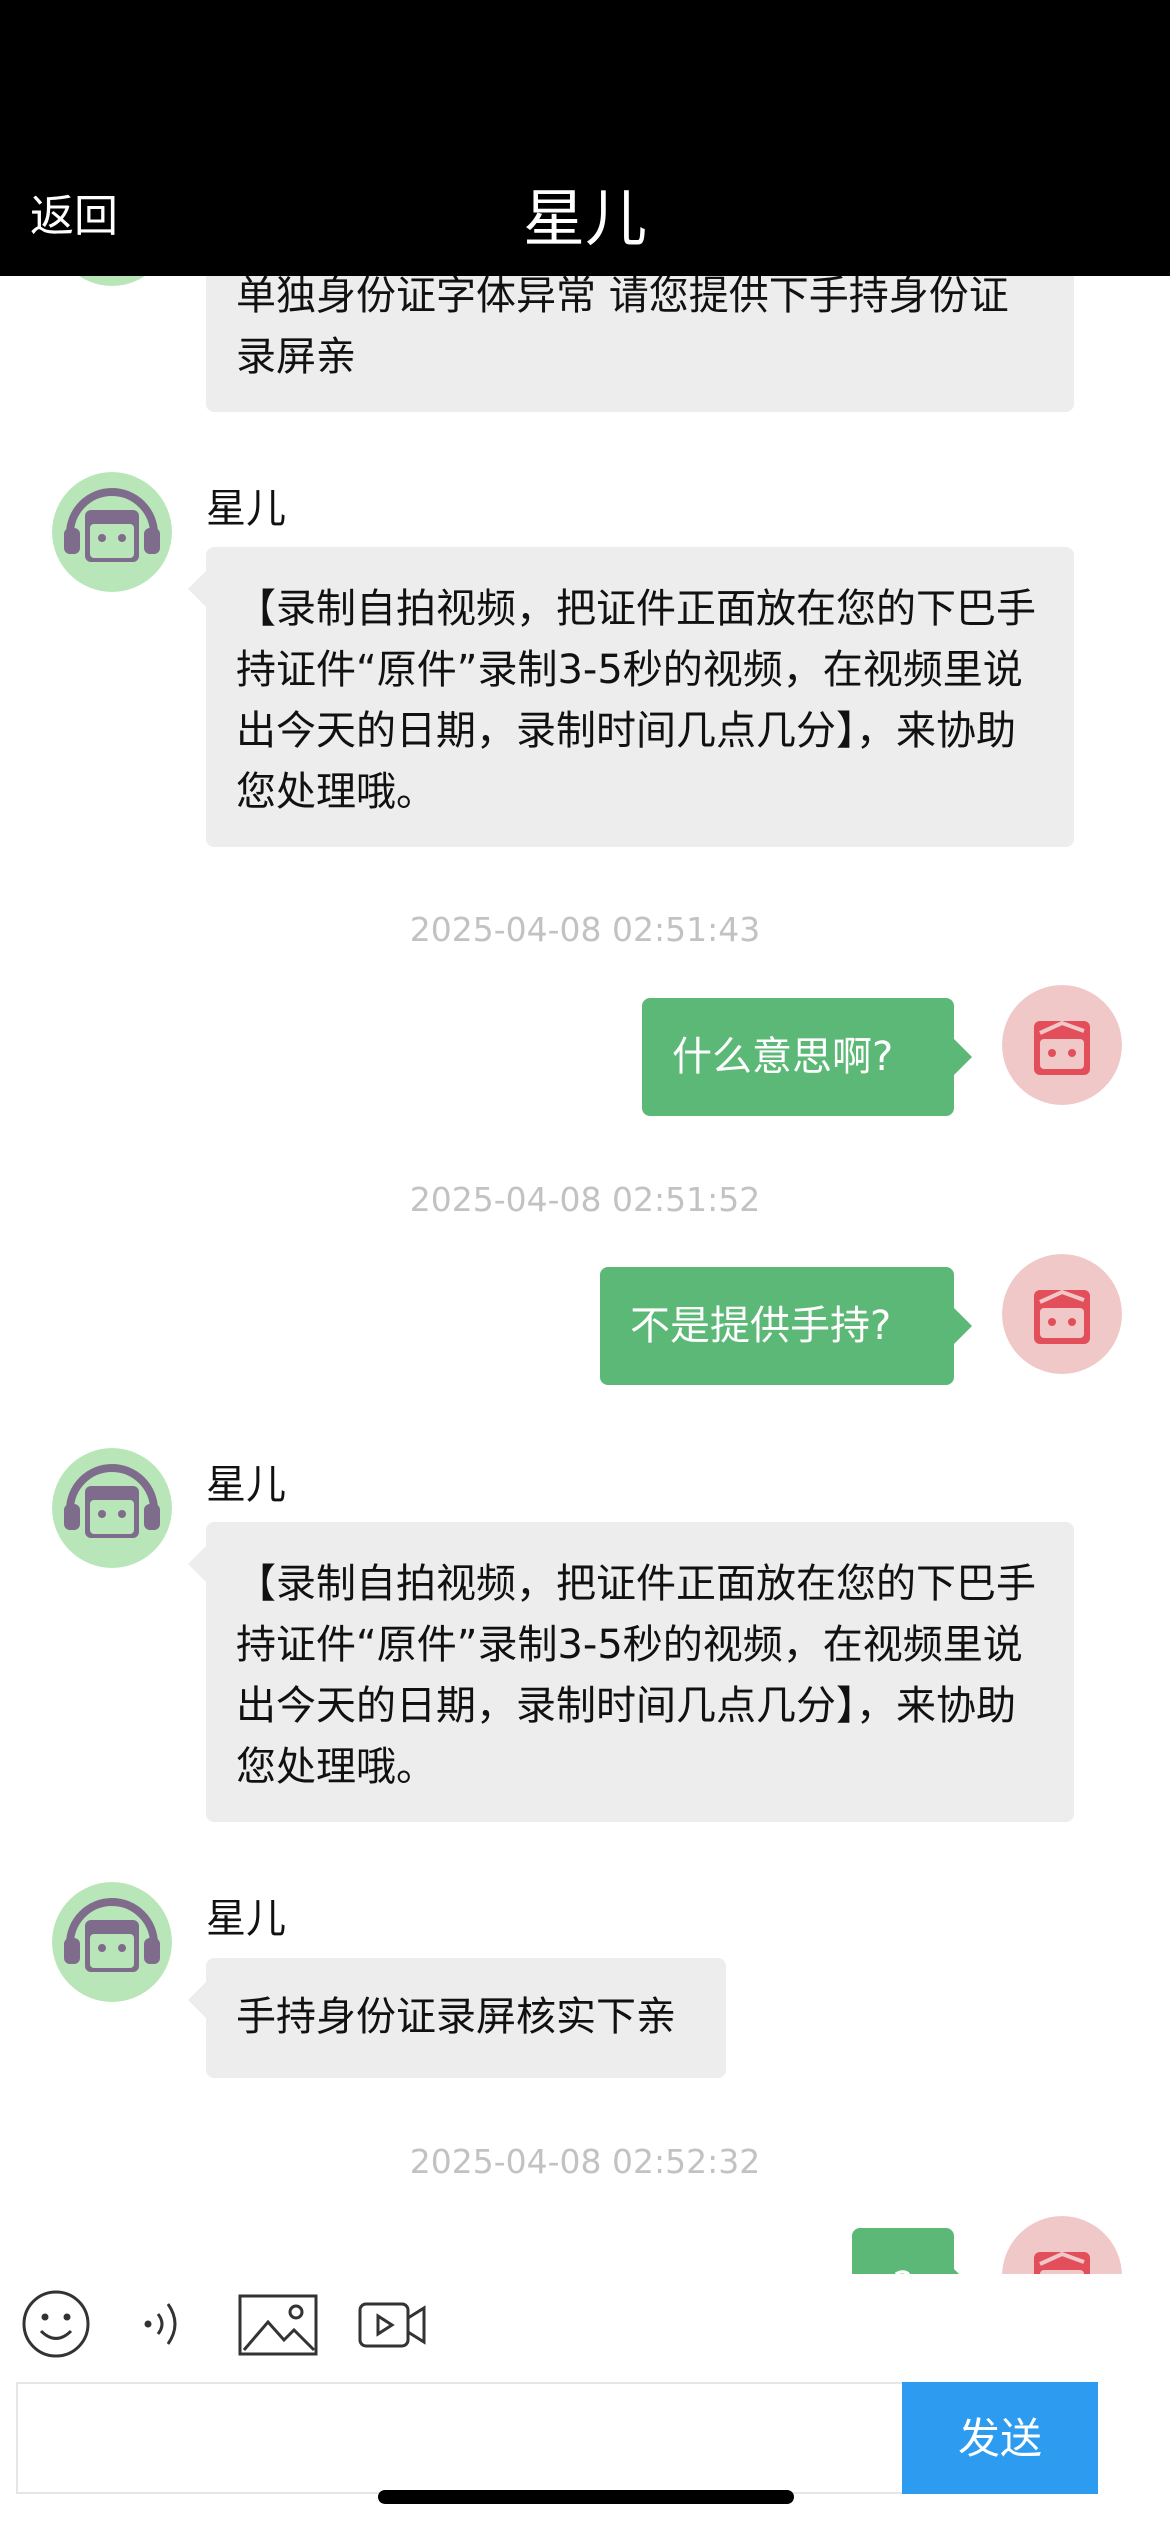 This screenshot has width=1170, height=2532. What do you see at coordinates (586, 2497) in the screenshot?
I see `home-indicator` at bounding box center [586, 2497].